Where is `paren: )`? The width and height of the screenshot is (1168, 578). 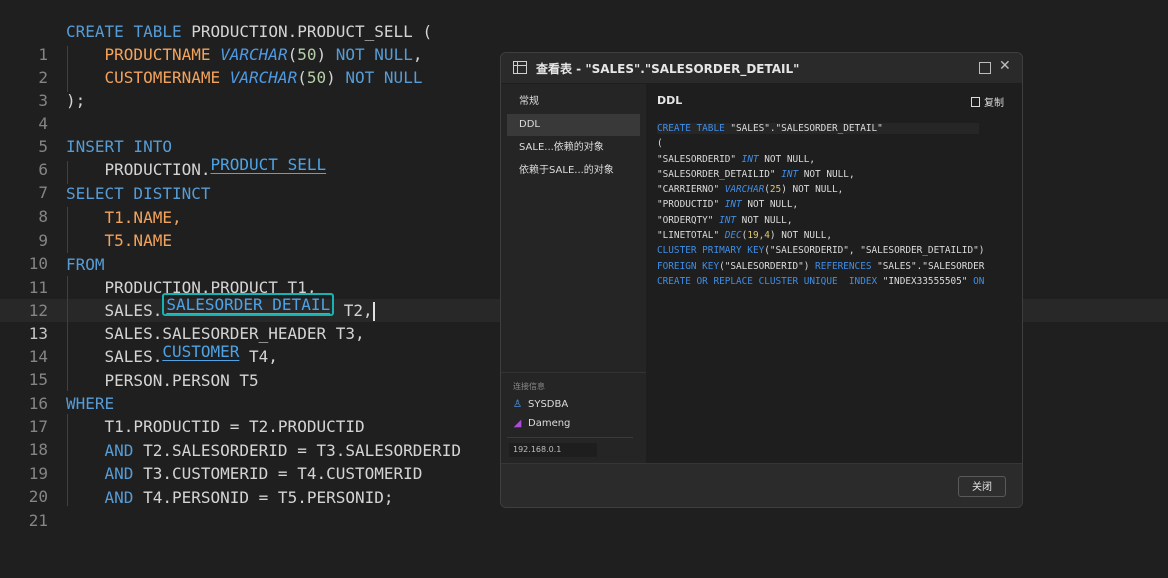 paren: ) is located at coordinates (321, 54).